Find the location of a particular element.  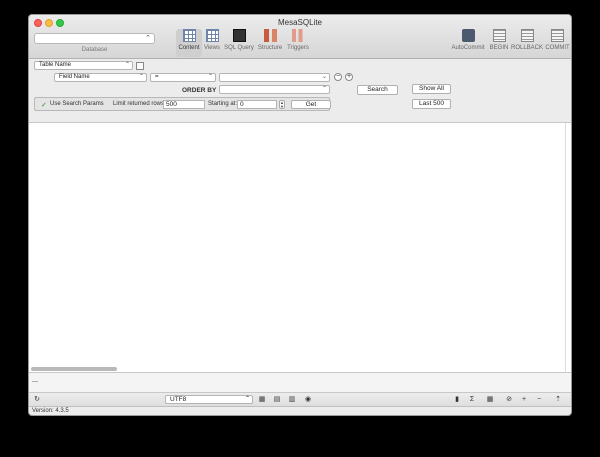

begin-icon is located at coordinates (499, 35).